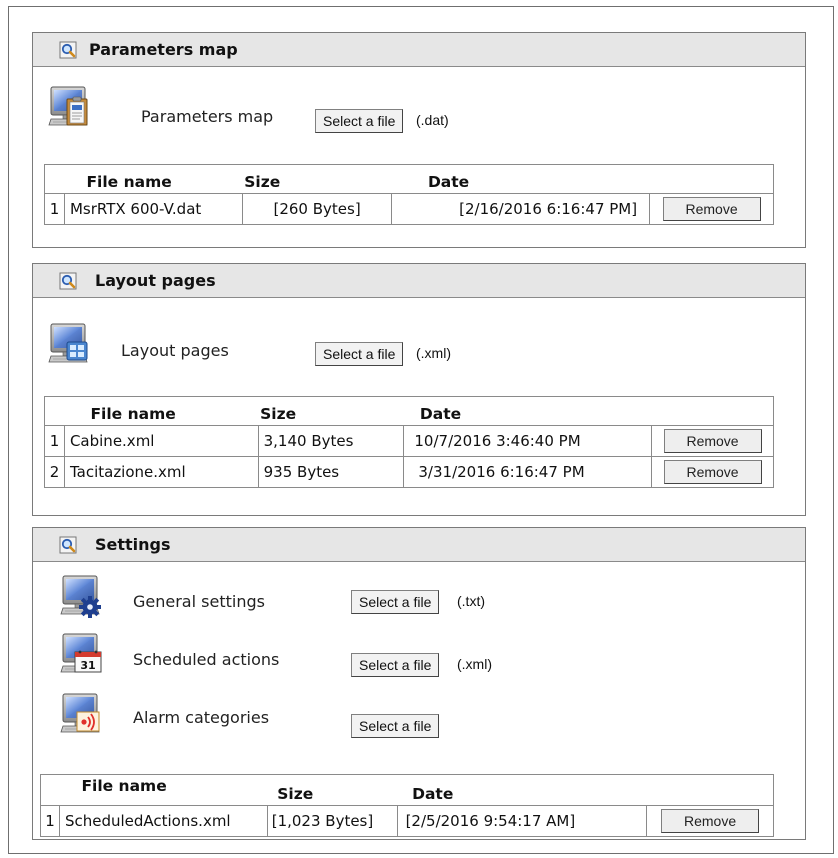 This screenshot has width=838, height=858. Describe the element at coordinates (471, 601) in the screenshot. I see `file-extension-label: (.txt)` at that location.